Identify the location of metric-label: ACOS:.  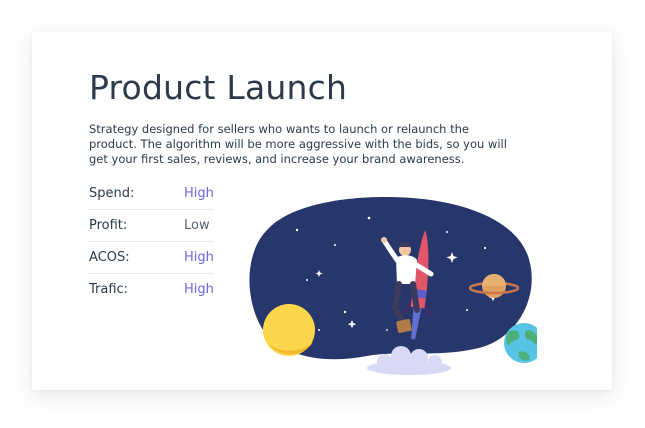
(109, 257).